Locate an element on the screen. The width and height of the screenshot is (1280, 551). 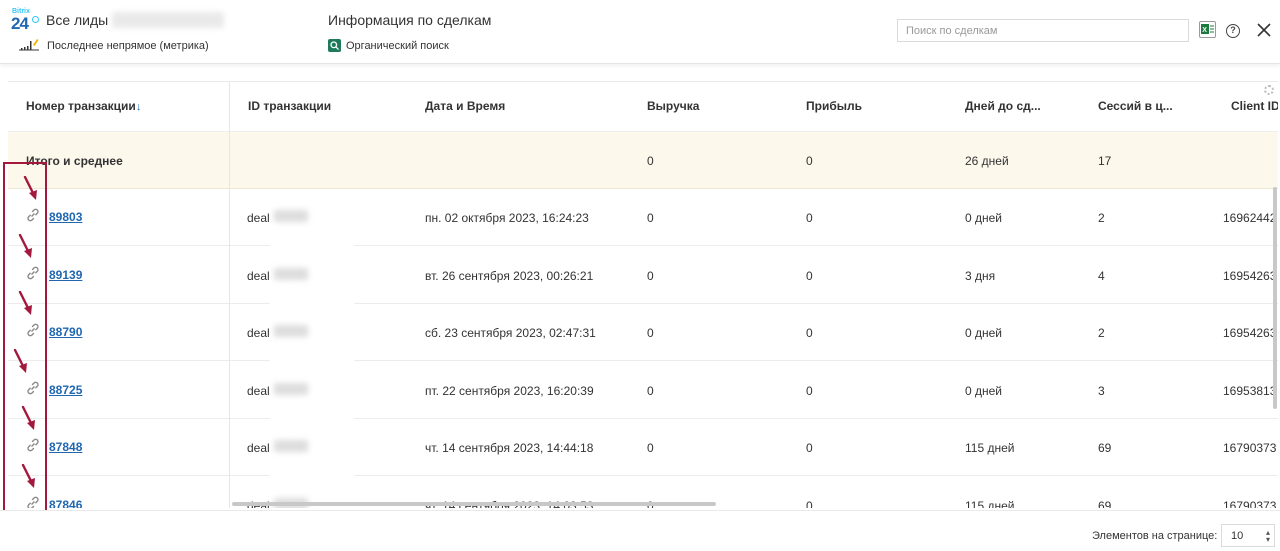
column-header-transaction-number: Номер транзакции↓ is located at coordinates (83, 106).